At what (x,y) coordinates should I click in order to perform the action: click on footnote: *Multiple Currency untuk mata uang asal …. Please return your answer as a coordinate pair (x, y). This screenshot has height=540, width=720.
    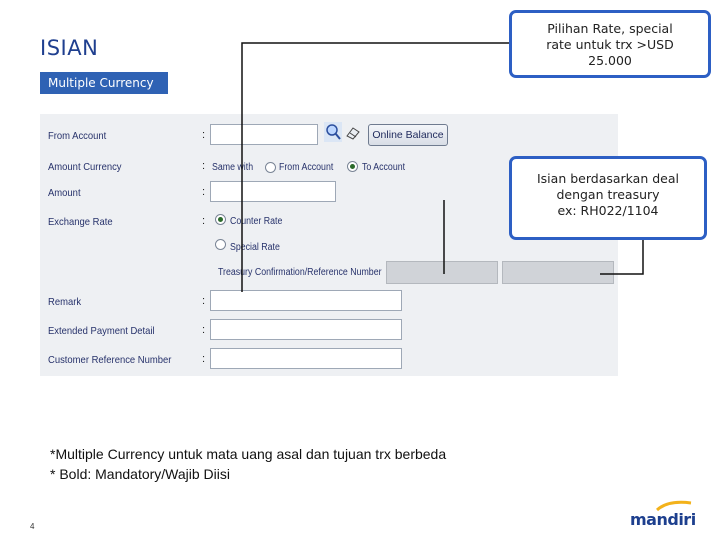
    Looking at the image, I should click on (248, 464).